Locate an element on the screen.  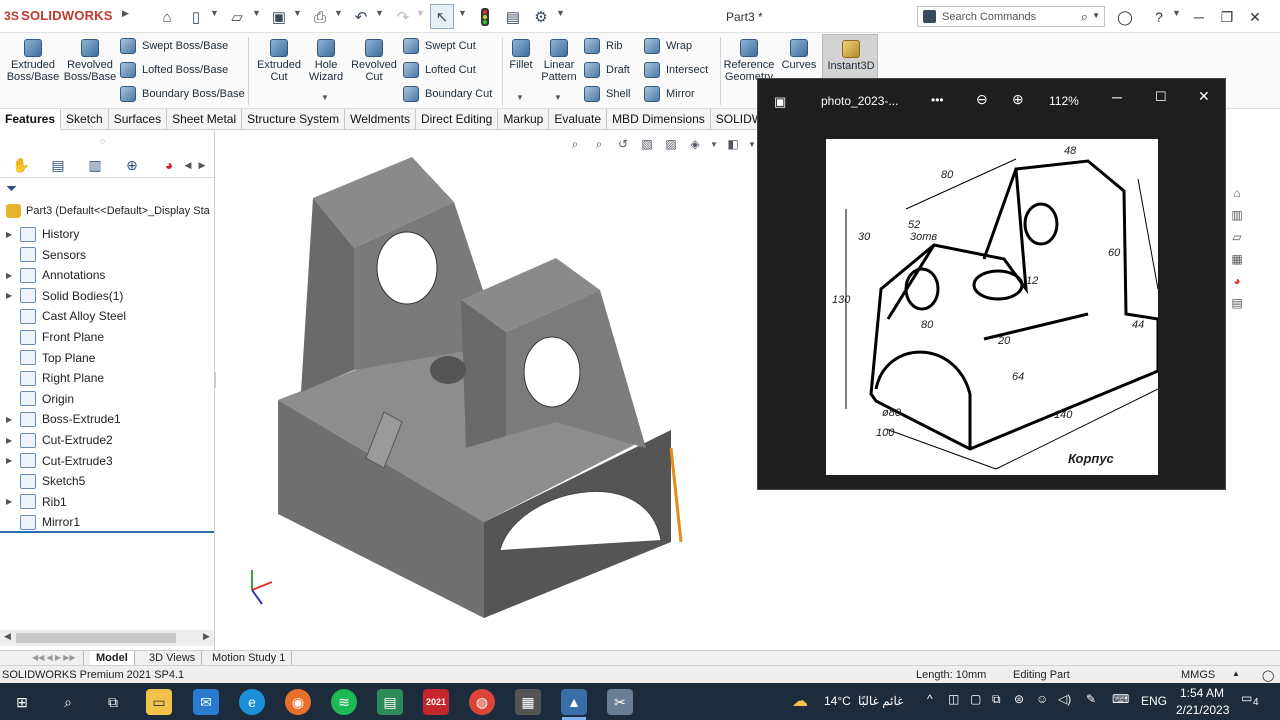
search-icon: ⌕ is located at coordinates (1084, 17).